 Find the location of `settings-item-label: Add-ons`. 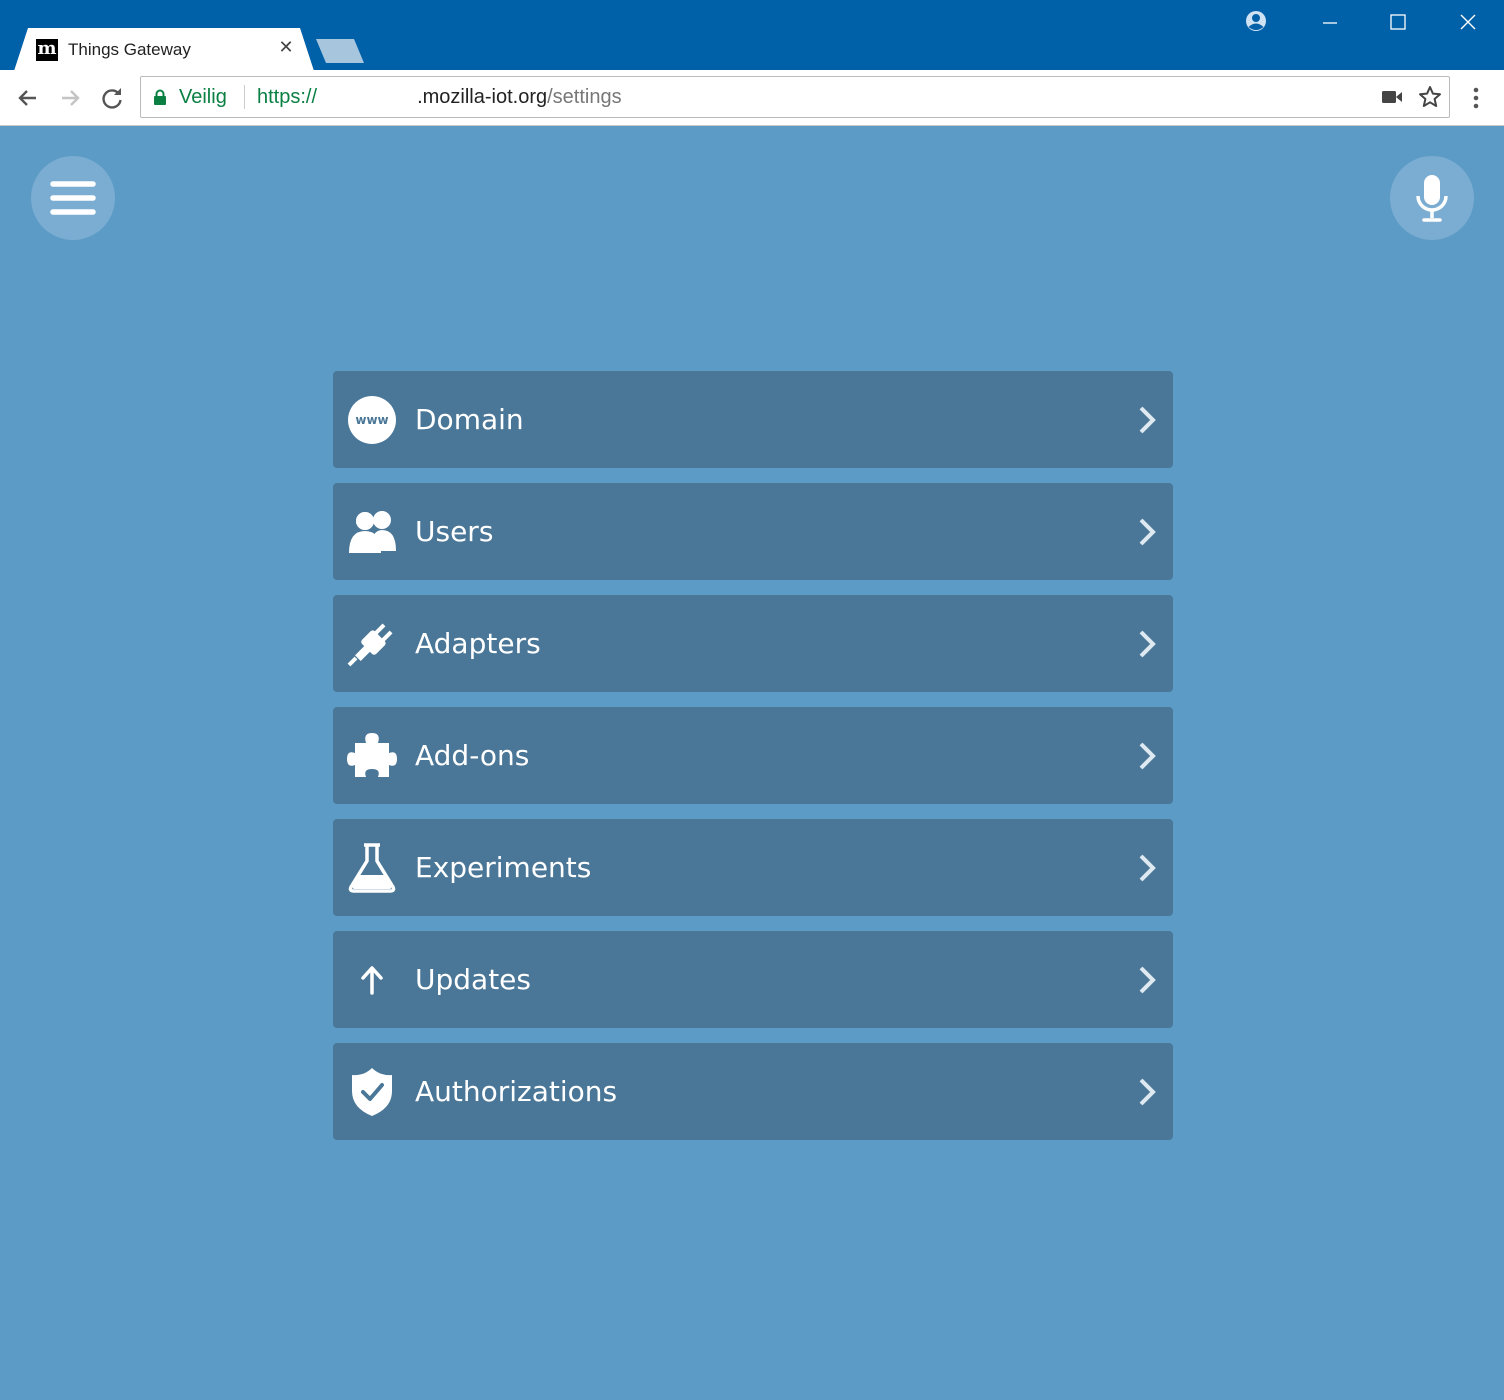

settings-item-label: Add-ons is located at coordinates (472, 755).